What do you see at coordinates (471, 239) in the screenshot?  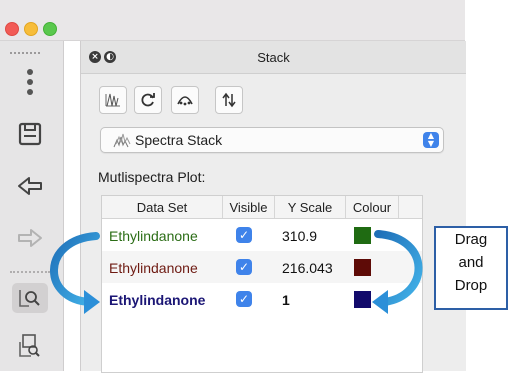 I see `callout-line: Drag` at bounding box center [471, 239].